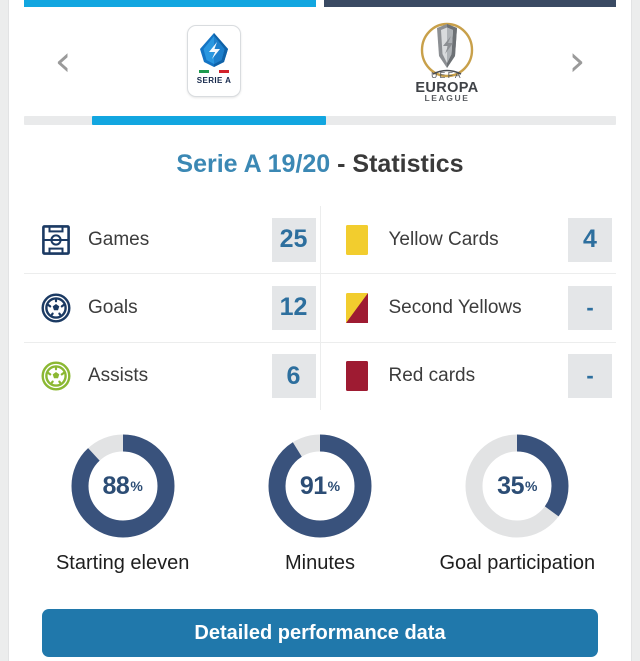 The height and width of the screenshot is (661, 640). What do you see at coordinates (172, 376) in the screenshot?
I see `stat-row-assists: Assists 6` at bounding box center [172, 376].